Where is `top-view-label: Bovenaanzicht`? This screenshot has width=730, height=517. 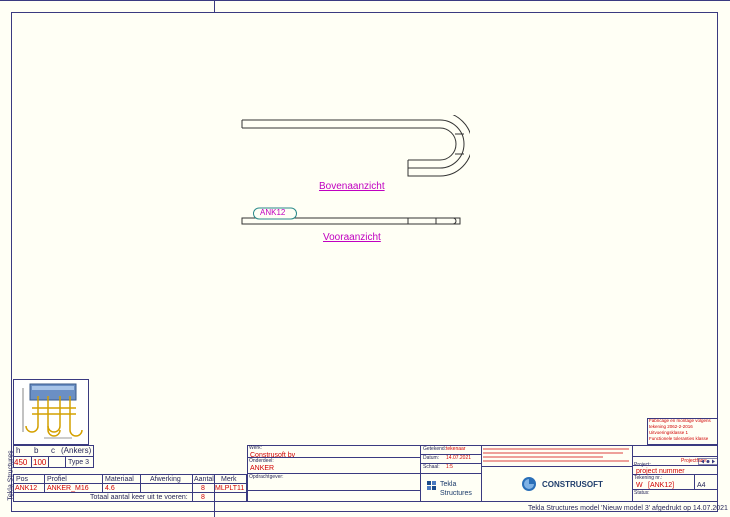
top-view-label: Bovenaanzicht is located at coordinates (352, 186).